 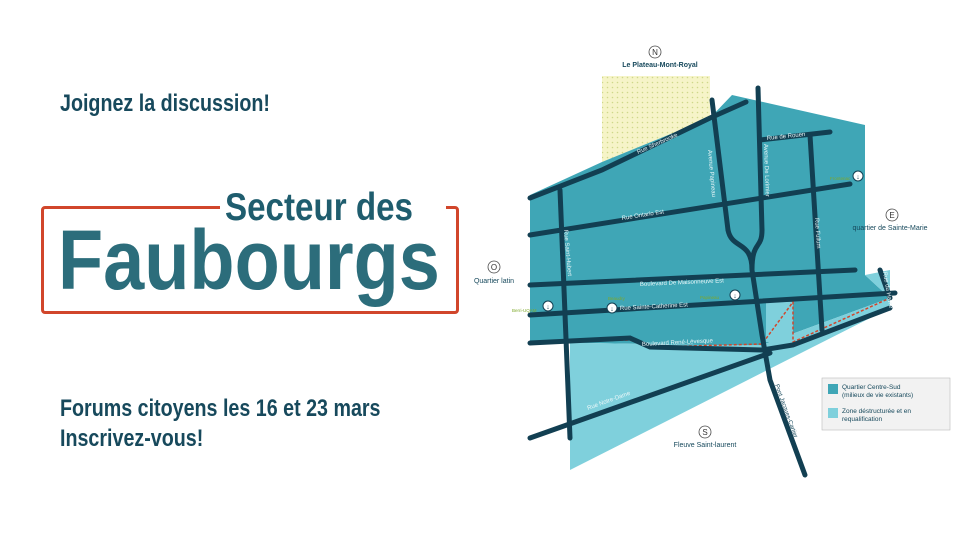 I want to click on svg-text: E, so click(x=891, y=215).